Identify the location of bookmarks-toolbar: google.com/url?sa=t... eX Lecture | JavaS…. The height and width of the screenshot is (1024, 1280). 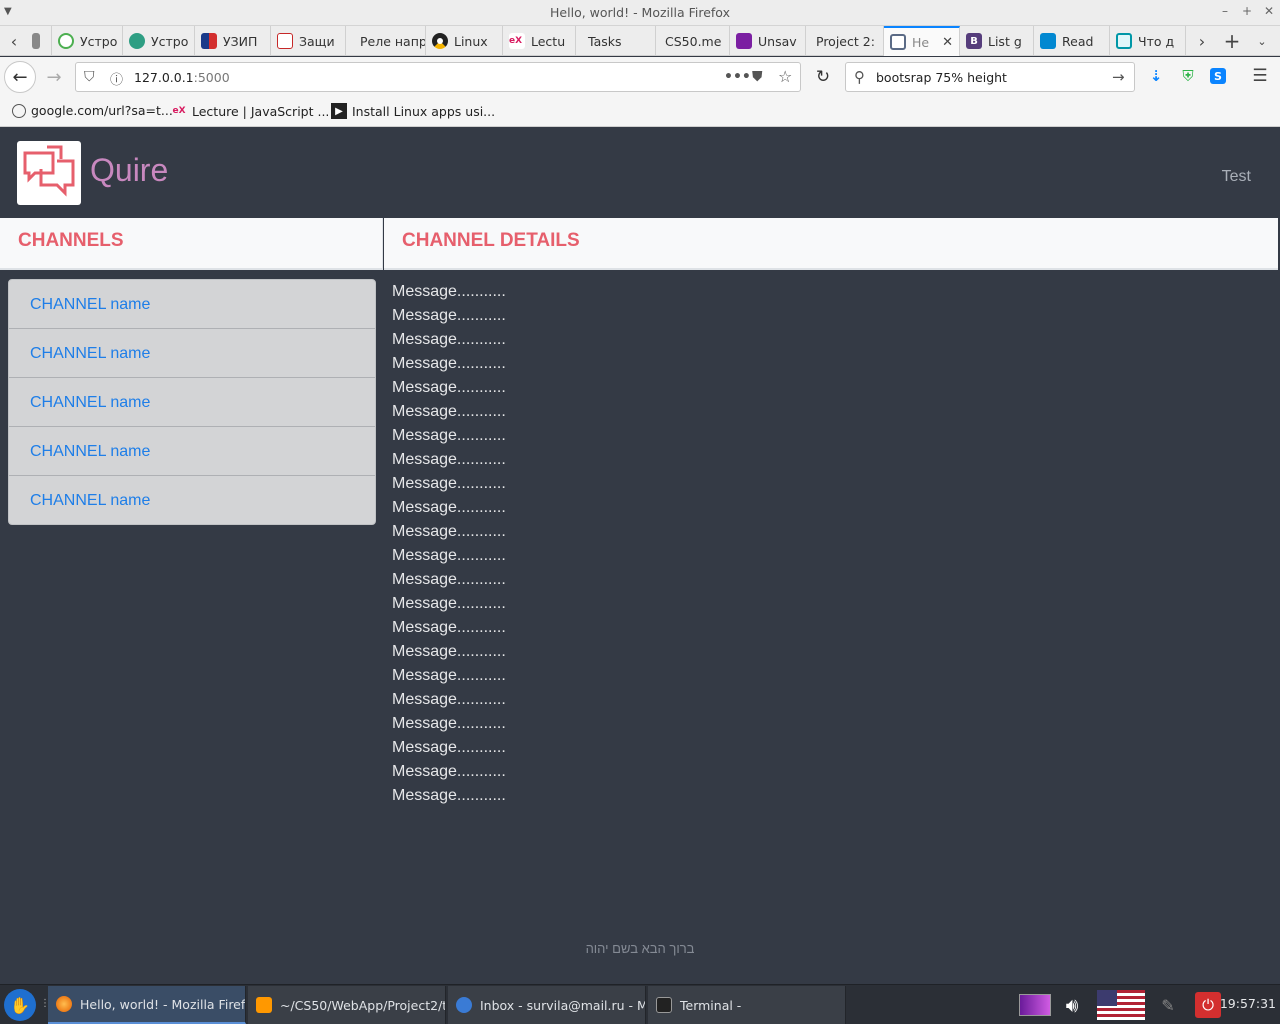
(640, 112).